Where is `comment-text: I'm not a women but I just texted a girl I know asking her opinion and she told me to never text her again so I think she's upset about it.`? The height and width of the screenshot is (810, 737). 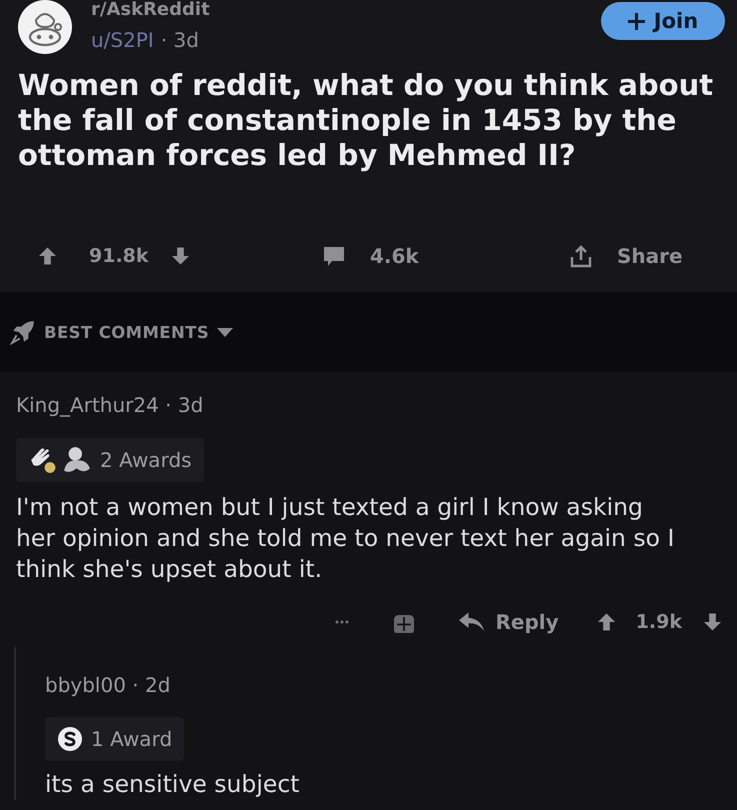
comment-text: I'm not a women but I just texted a girl I know asking her opinion and she told me to never text her again so I think she's upset about it. is located at coordinates (346, 538).